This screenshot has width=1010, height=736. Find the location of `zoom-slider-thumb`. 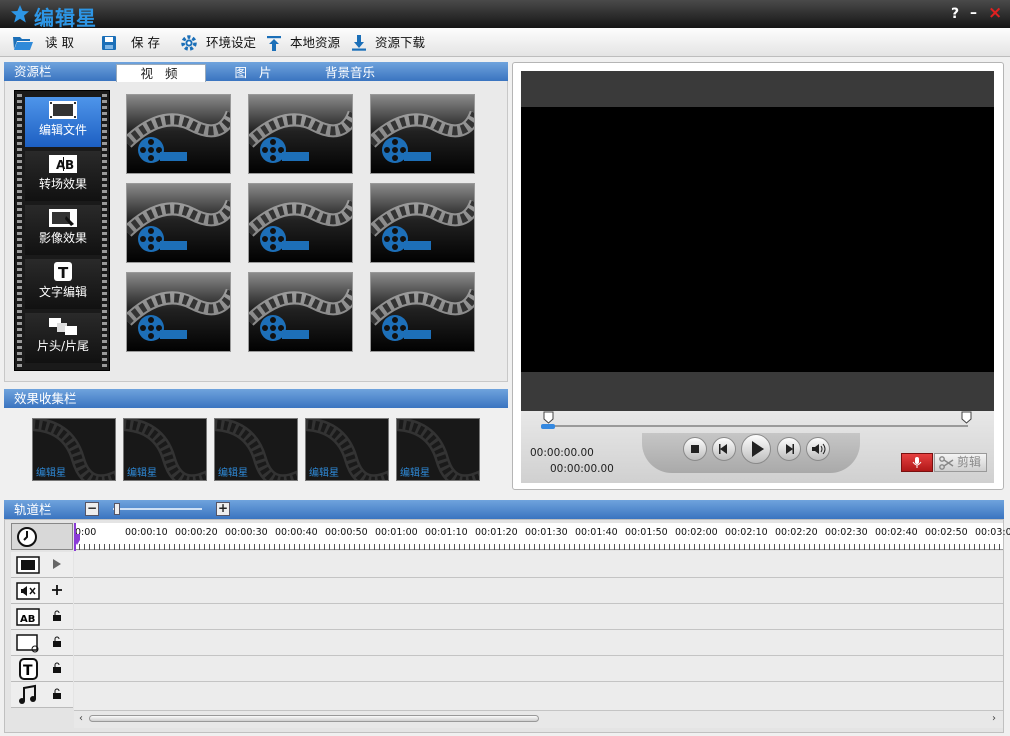

zoom-slider-thumb is located at coordinates (117, 509).